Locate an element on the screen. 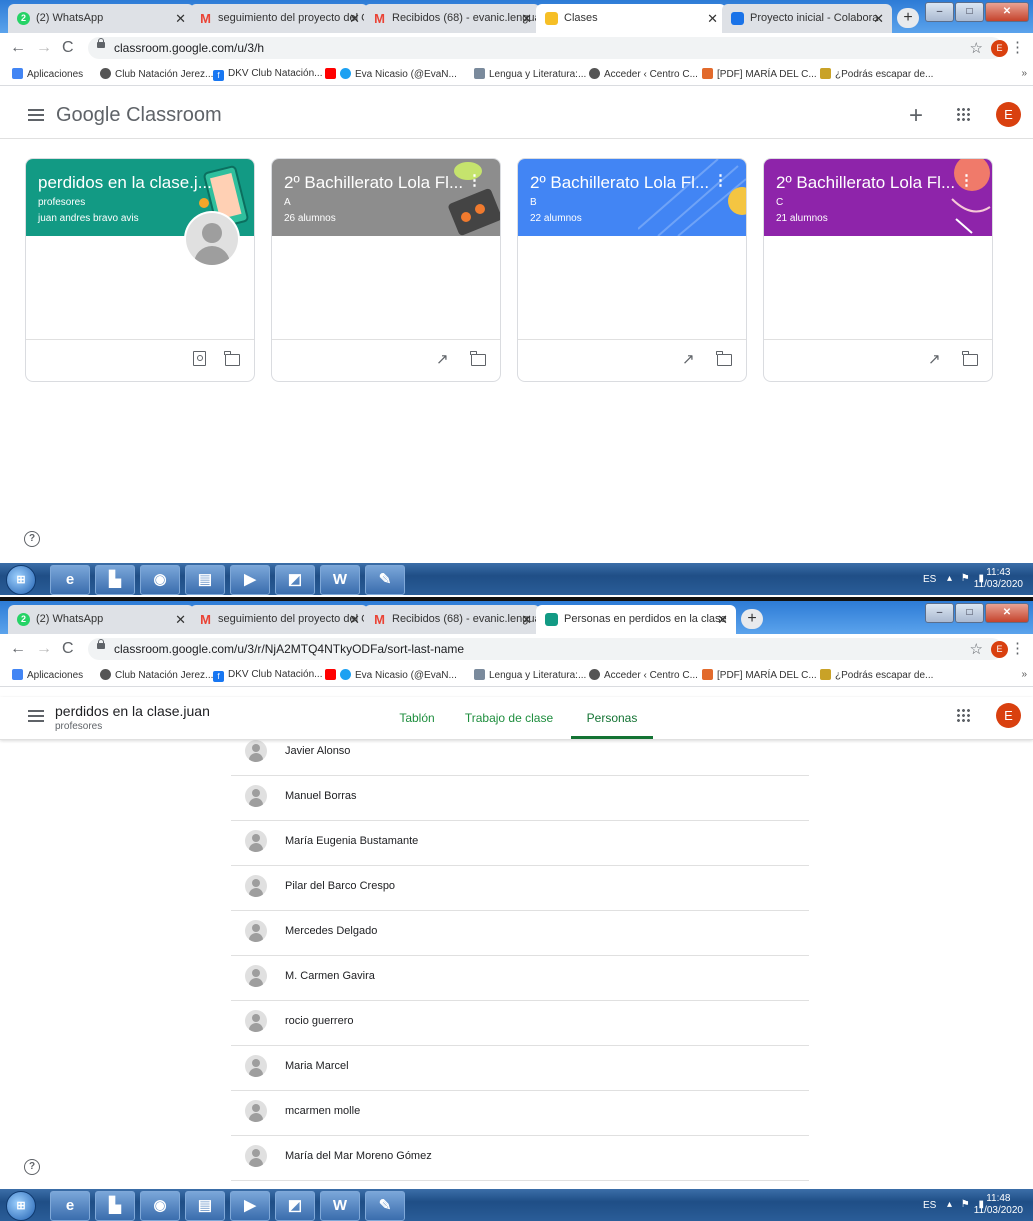 Image resolution: width=1033 pixels, height=1221 pixels. tab-trabajo-de-clase: Trabajo de clase is located at coordinates (509, 718).